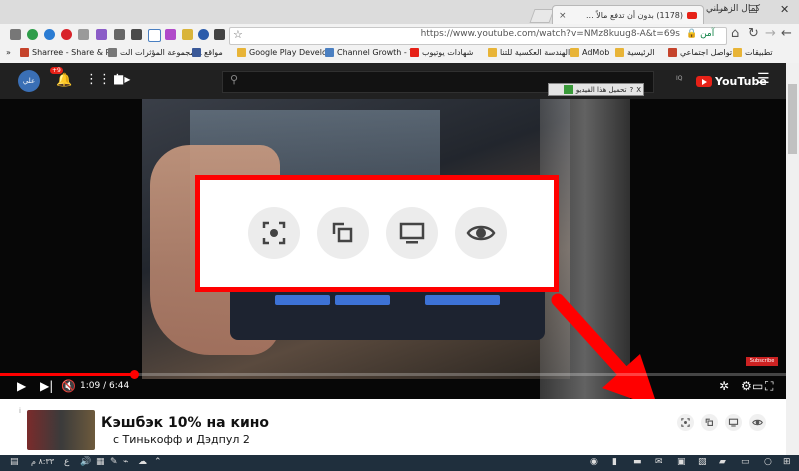 The image size is (799, 471). What do you see at coordinates (158, 462) in the screenshot?
I see `tray-arrow-icon: ⌃` at bounding box center [158, 462].